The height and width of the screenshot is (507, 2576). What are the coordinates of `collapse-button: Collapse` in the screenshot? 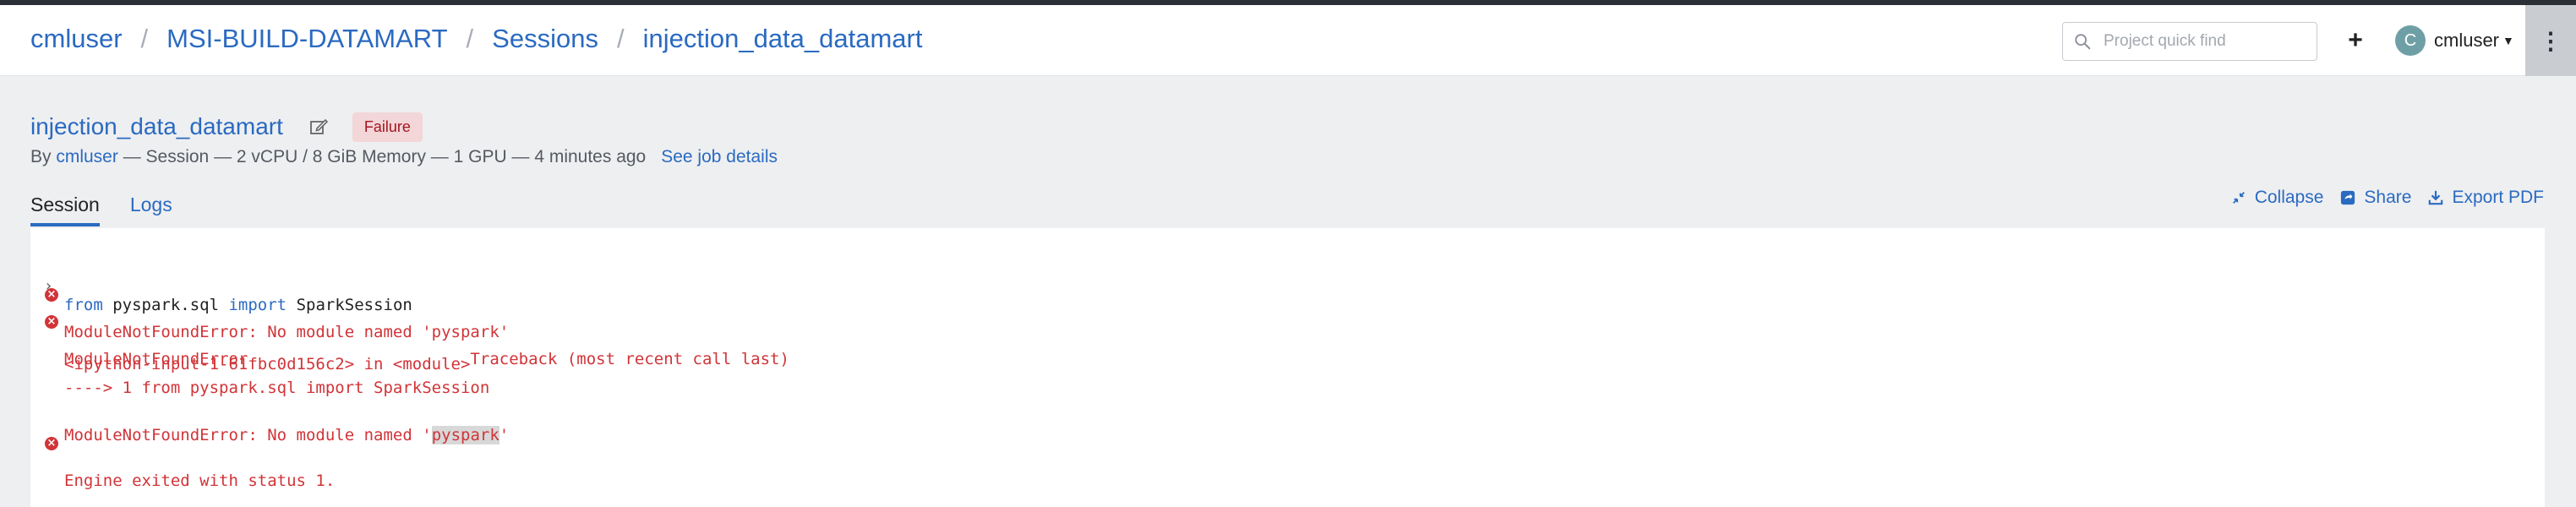 It's located at (2277, 198).